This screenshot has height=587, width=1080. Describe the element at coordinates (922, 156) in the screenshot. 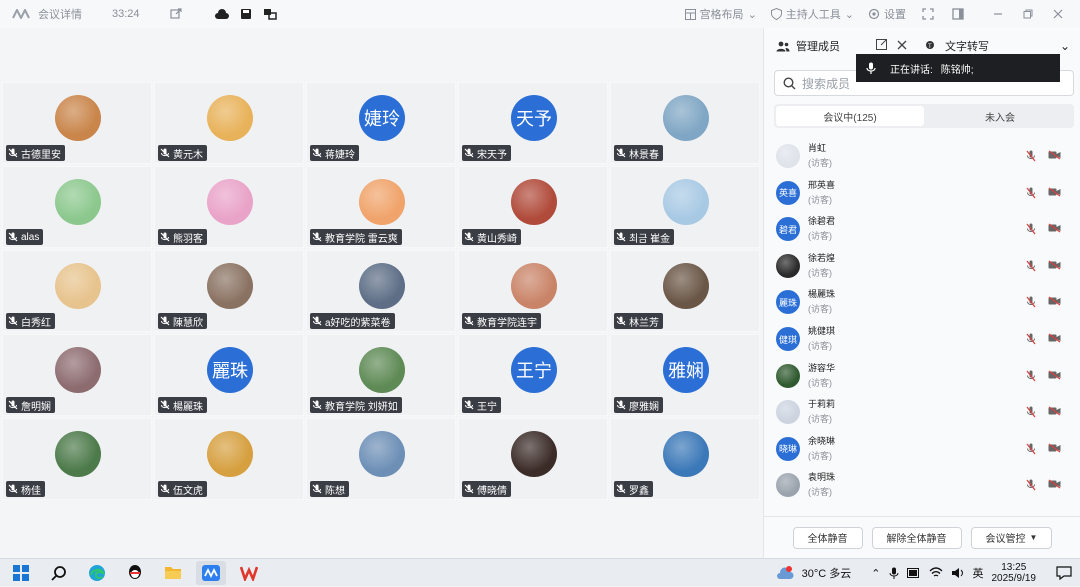

I see `member-row: 肖虹 (访客)` at that location.